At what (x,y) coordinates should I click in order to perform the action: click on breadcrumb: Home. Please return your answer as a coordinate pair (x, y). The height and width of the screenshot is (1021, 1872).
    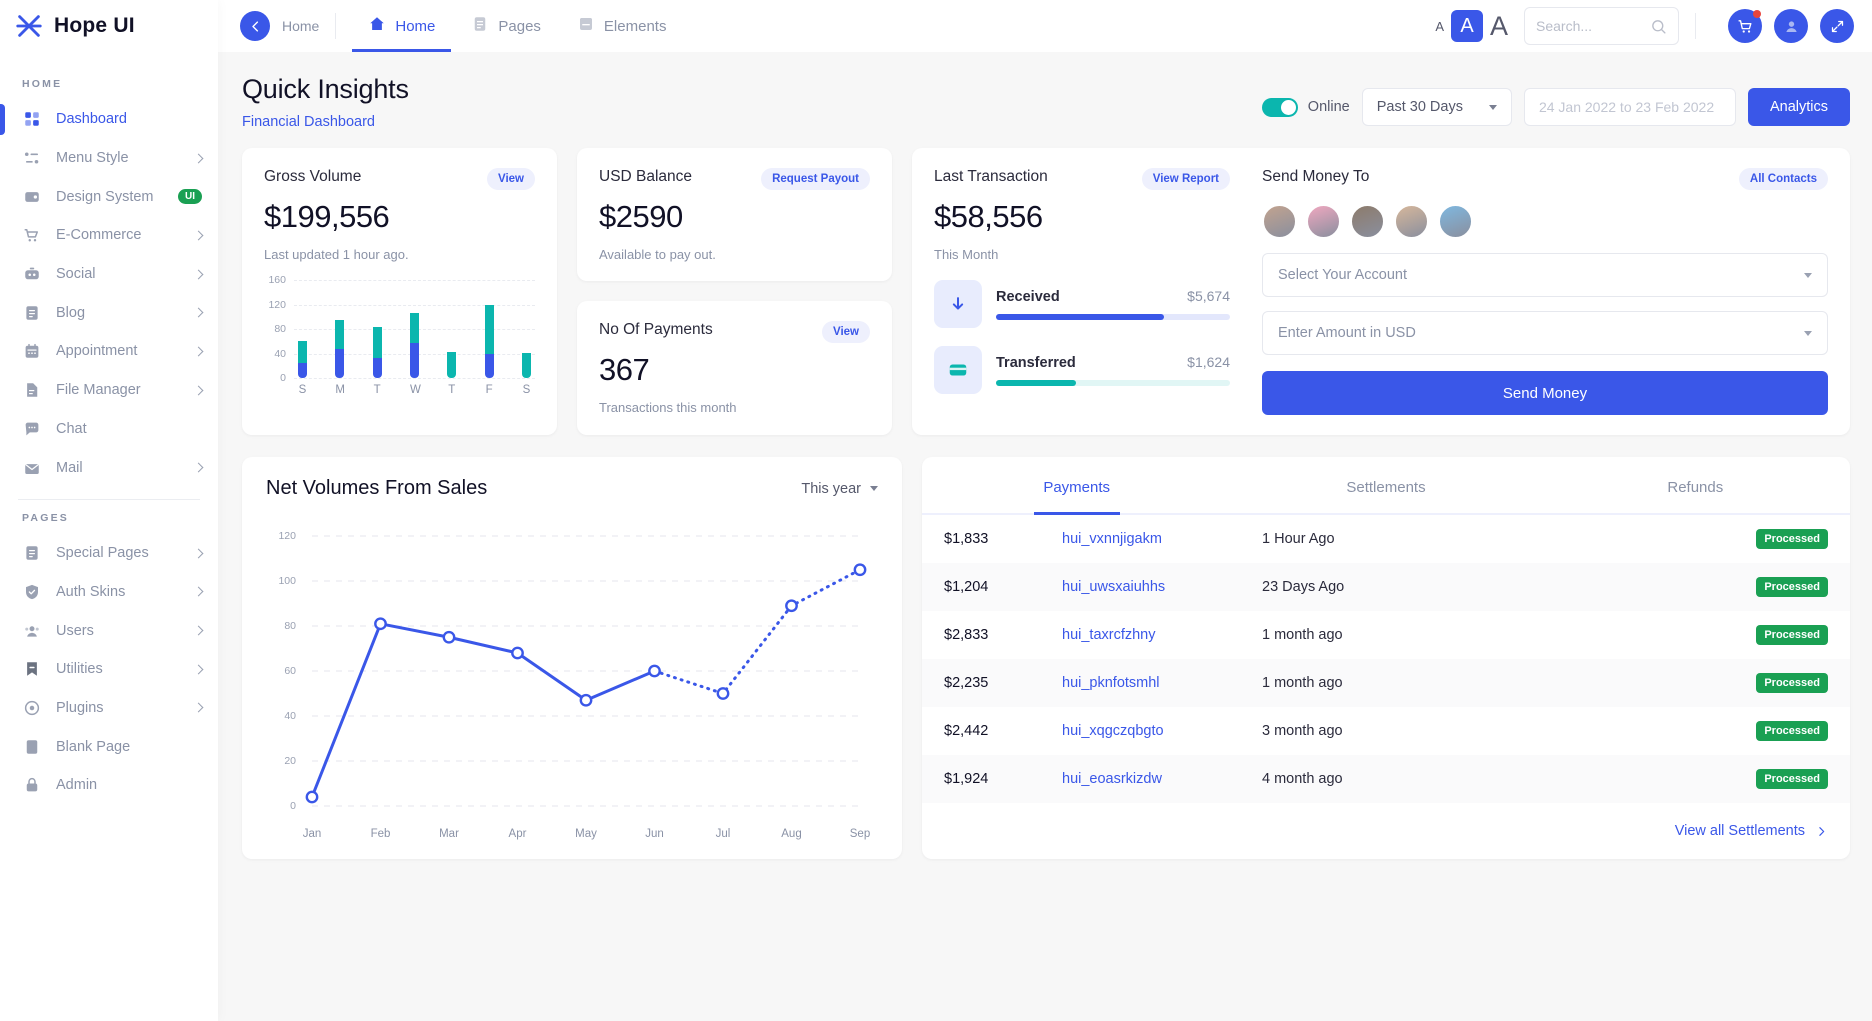
    Looking at the image, I should click on (300, 26).